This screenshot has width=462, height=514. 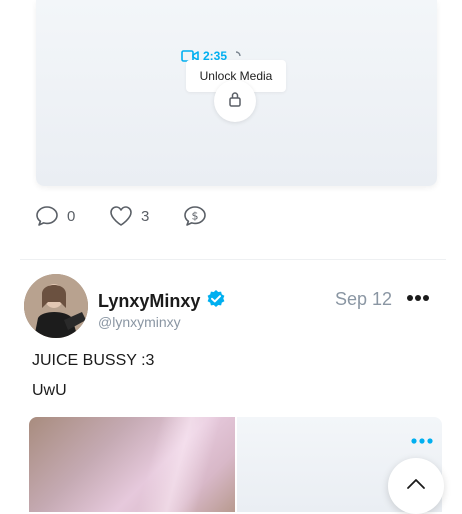 I want to click on comment-count: 0, so click(x=71, y=216).